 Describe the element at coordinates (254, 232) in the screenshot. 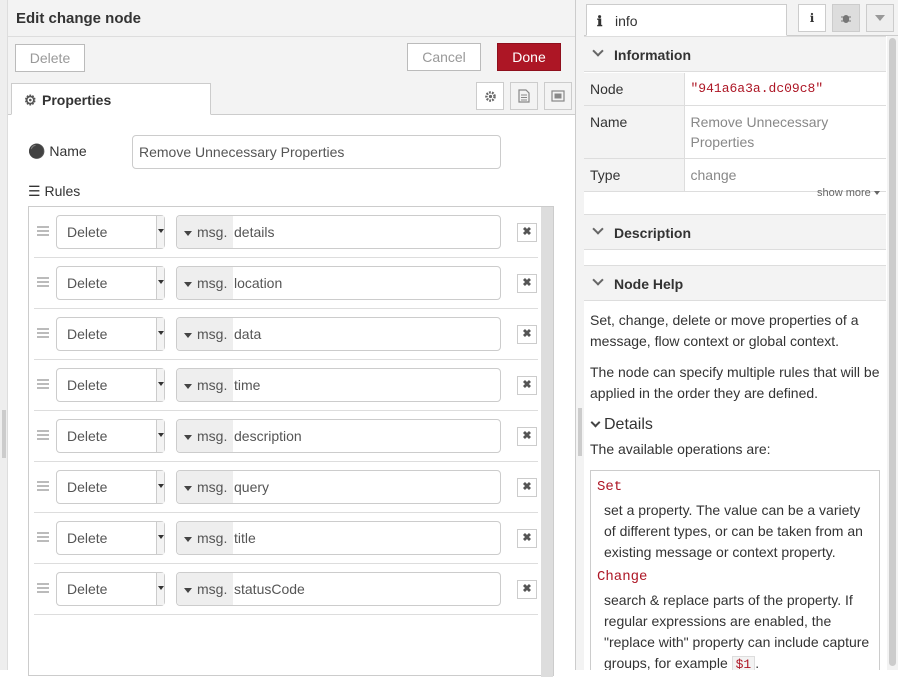

I see `property-value: details` at that location.